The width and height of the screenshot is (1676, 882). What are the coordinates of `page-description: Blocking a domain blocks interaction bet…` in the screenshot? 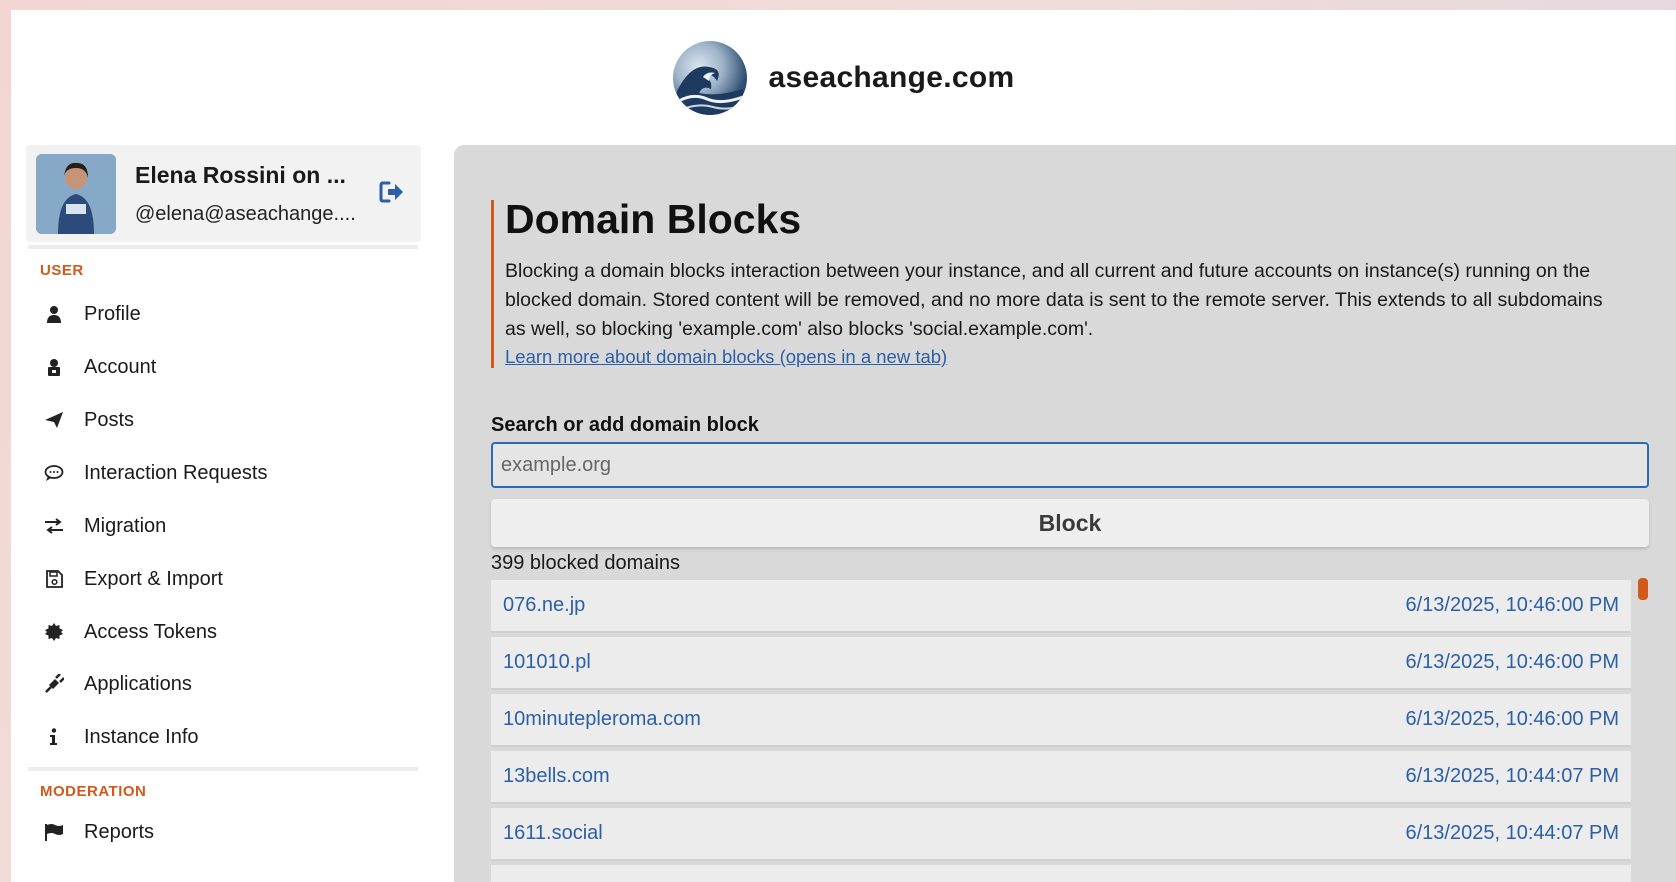 It's located at (1054, 300).